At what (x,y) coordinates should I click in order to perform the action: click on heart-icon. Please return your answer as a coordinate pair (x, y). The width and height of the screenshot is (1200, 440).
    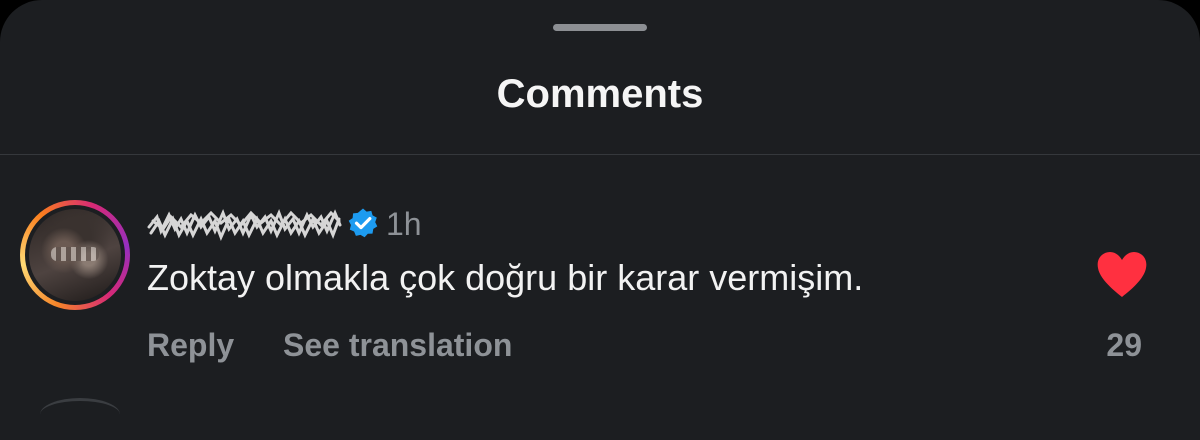
    Looking at the image, I should click on (1122, 275).